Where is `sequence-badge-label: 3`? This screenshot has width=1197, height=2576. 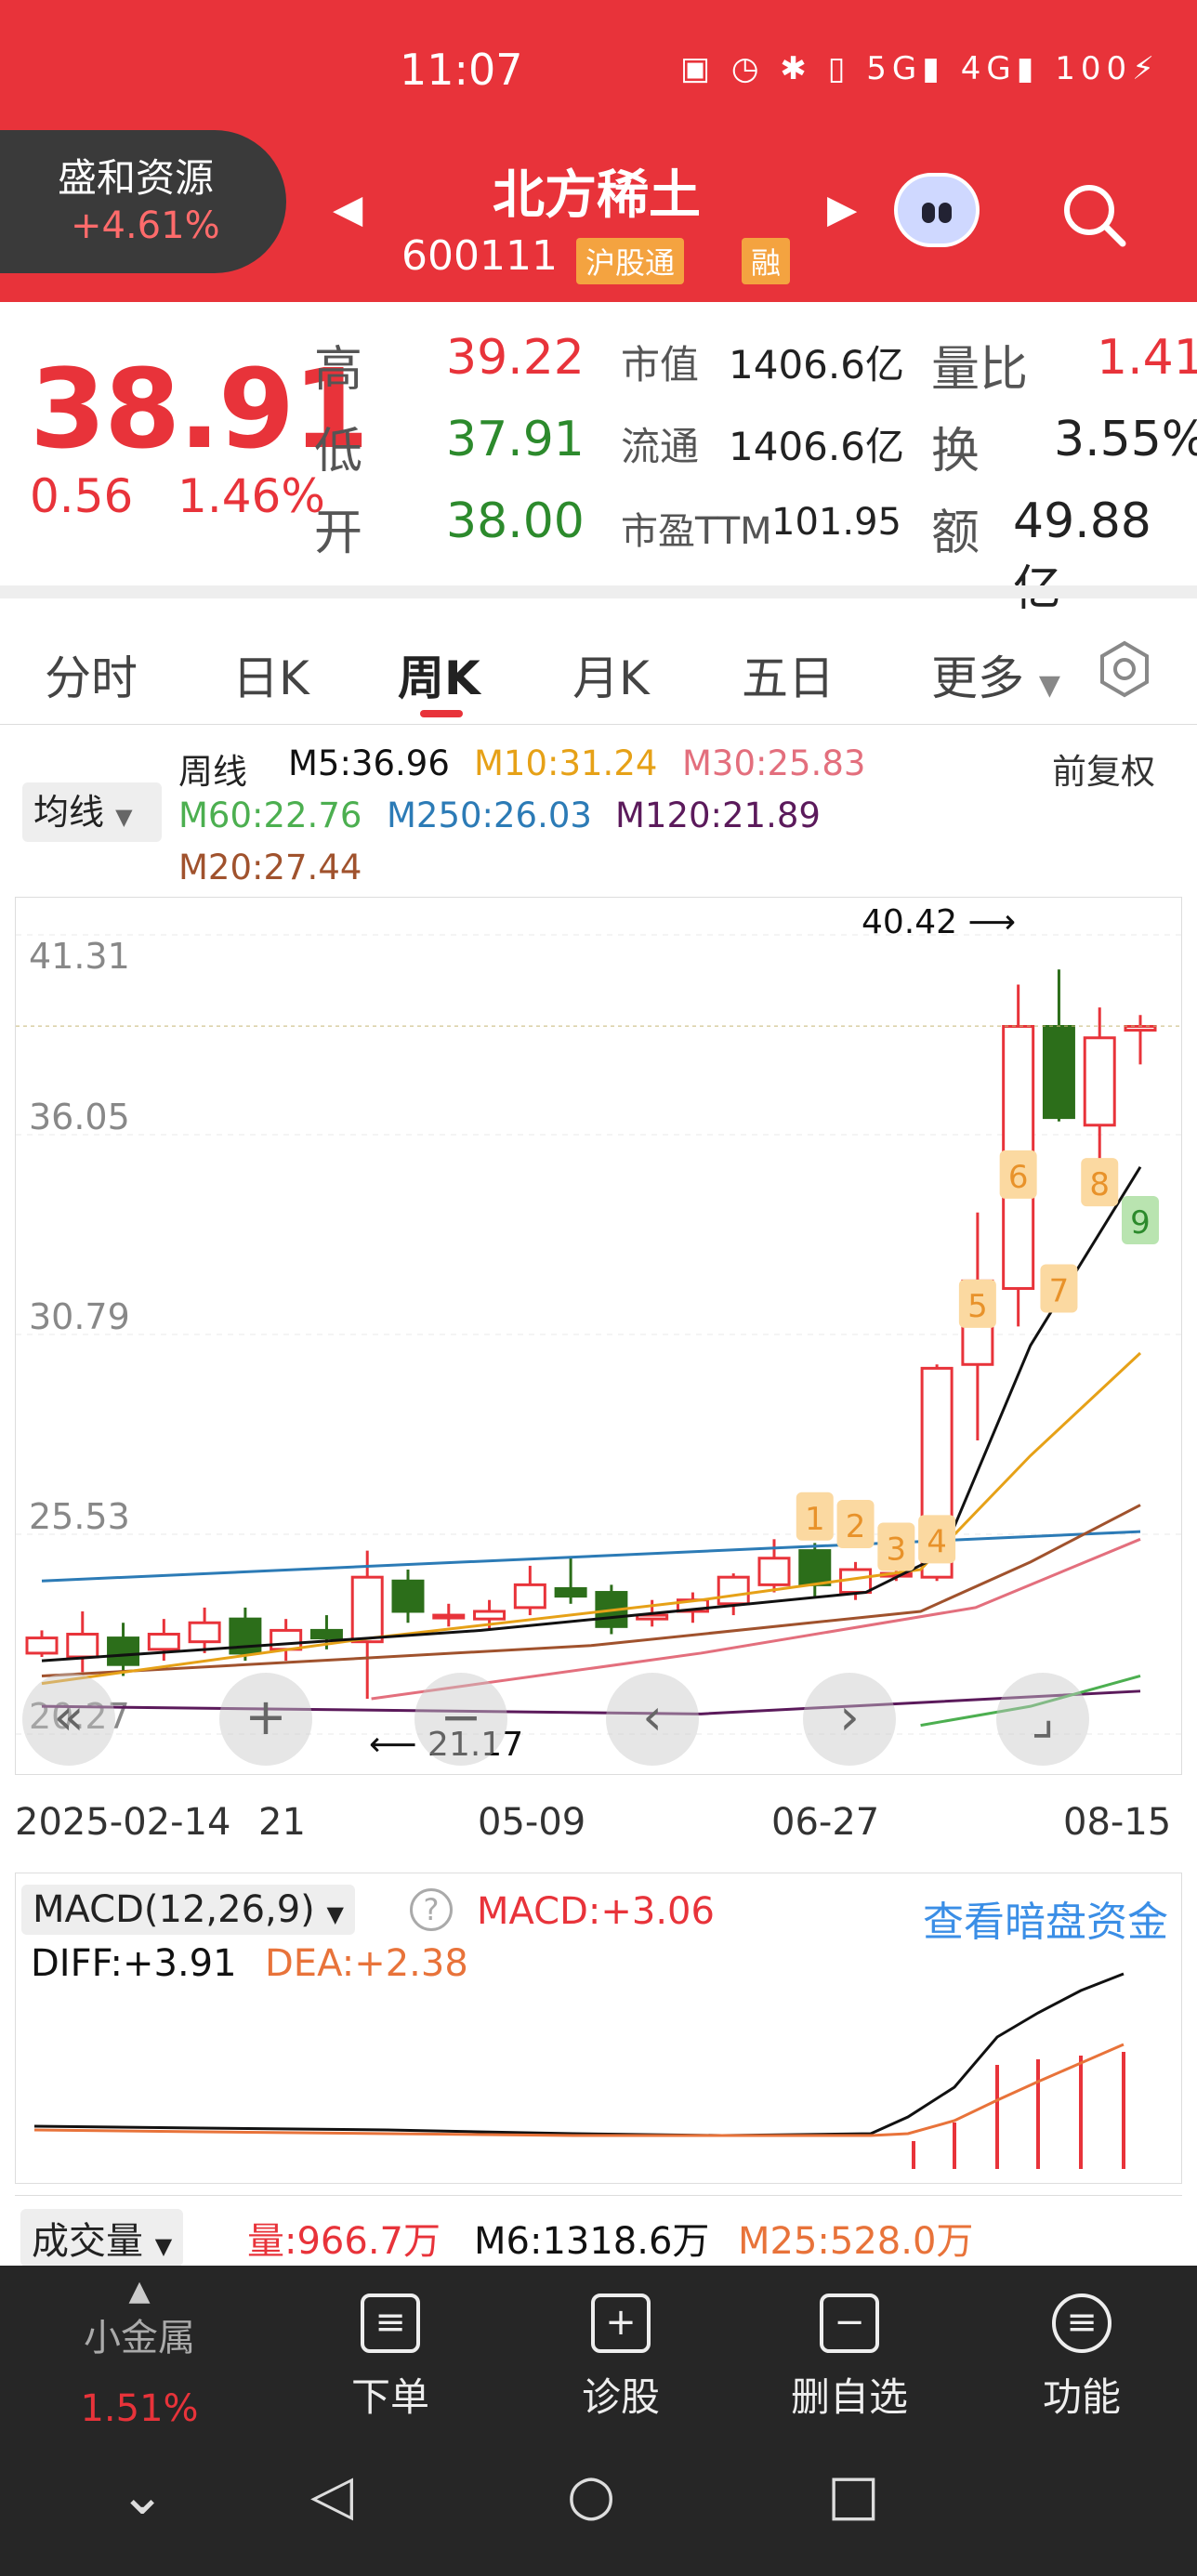 sequence-badge-label: 3 is located at coordinates (897, 1549).